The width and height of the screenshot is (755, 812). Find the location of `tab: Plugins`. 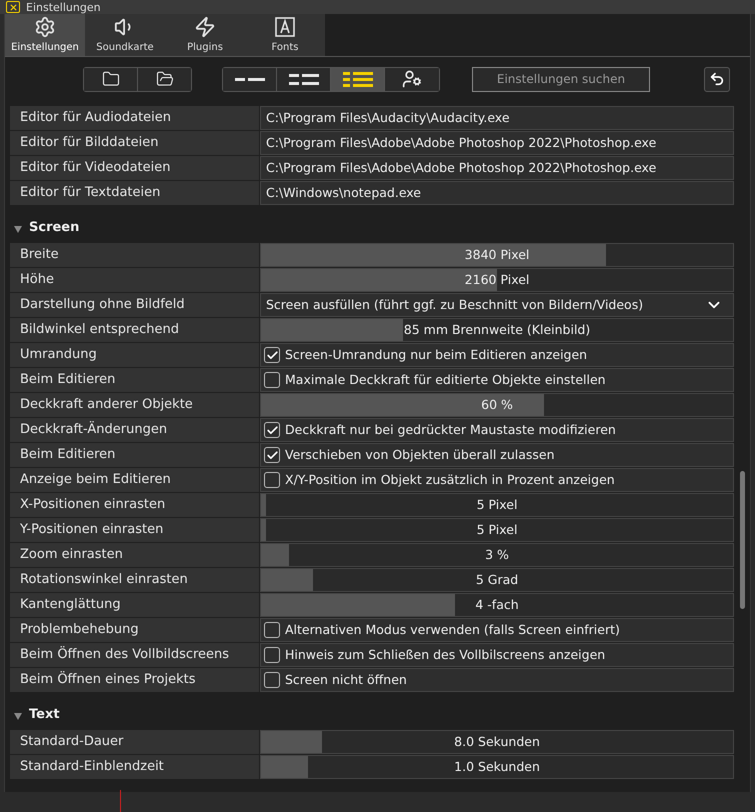

tab: Plugins is located at coordinates (205, 35).